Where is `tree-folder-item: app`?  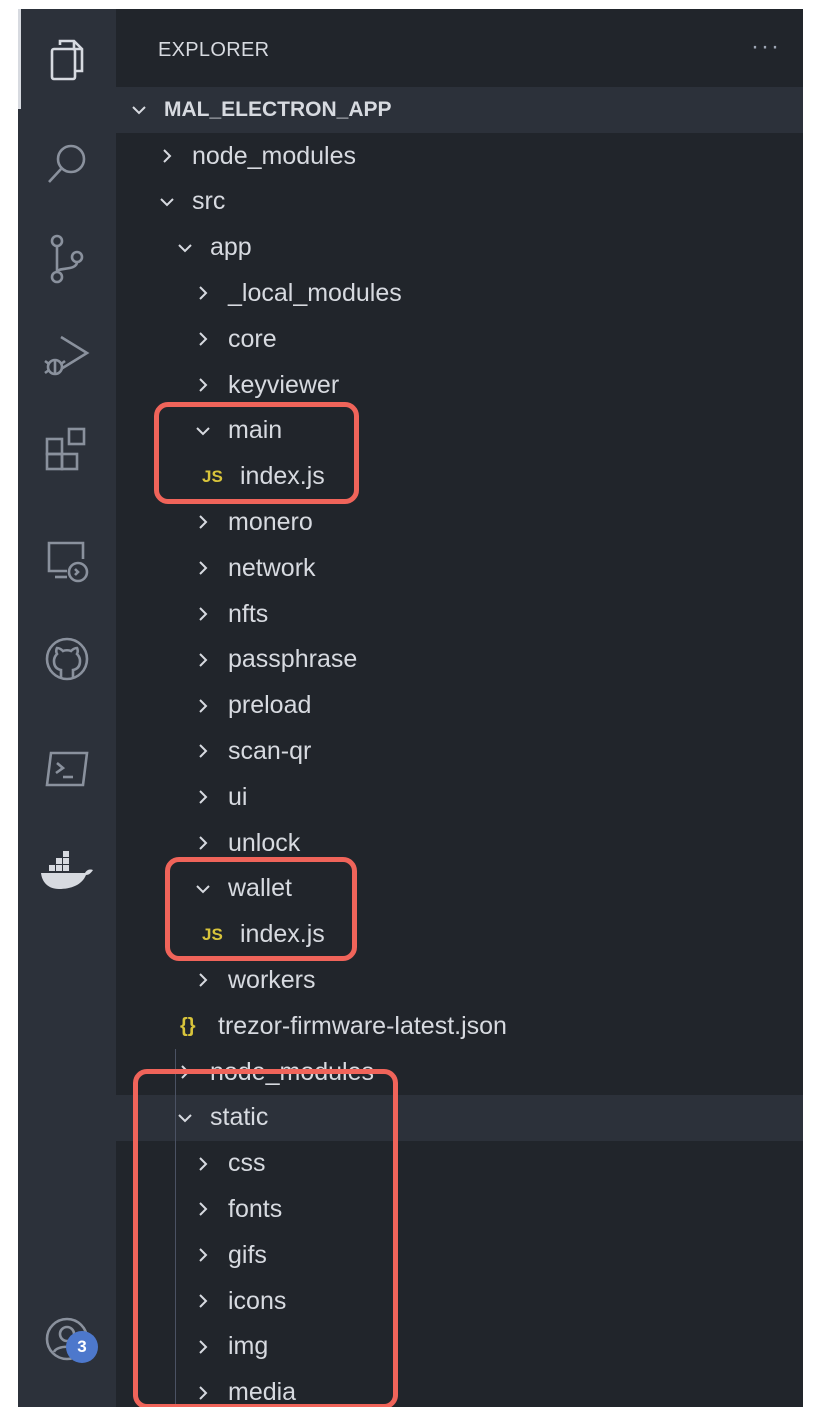
tree-folder-item: app is located at coordinates (459, 248).